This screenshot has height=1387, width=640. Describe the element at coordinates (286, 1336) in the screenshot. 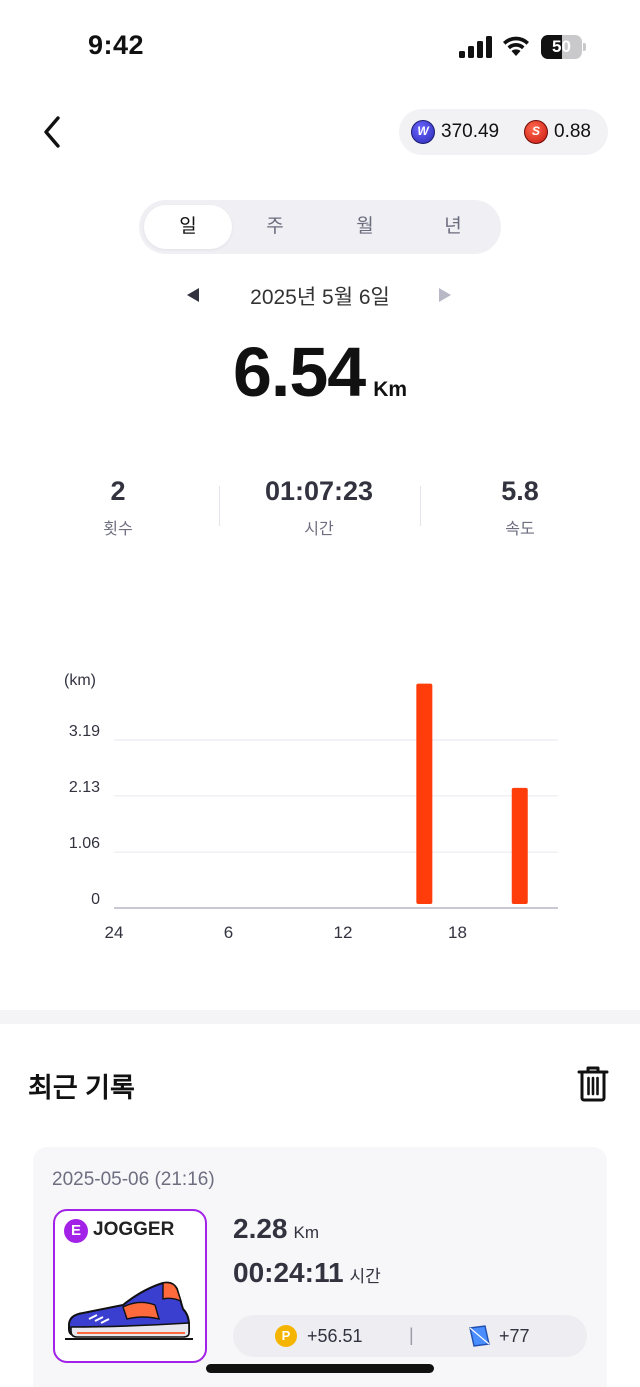

I see `points-coin-icon: P` at that location.